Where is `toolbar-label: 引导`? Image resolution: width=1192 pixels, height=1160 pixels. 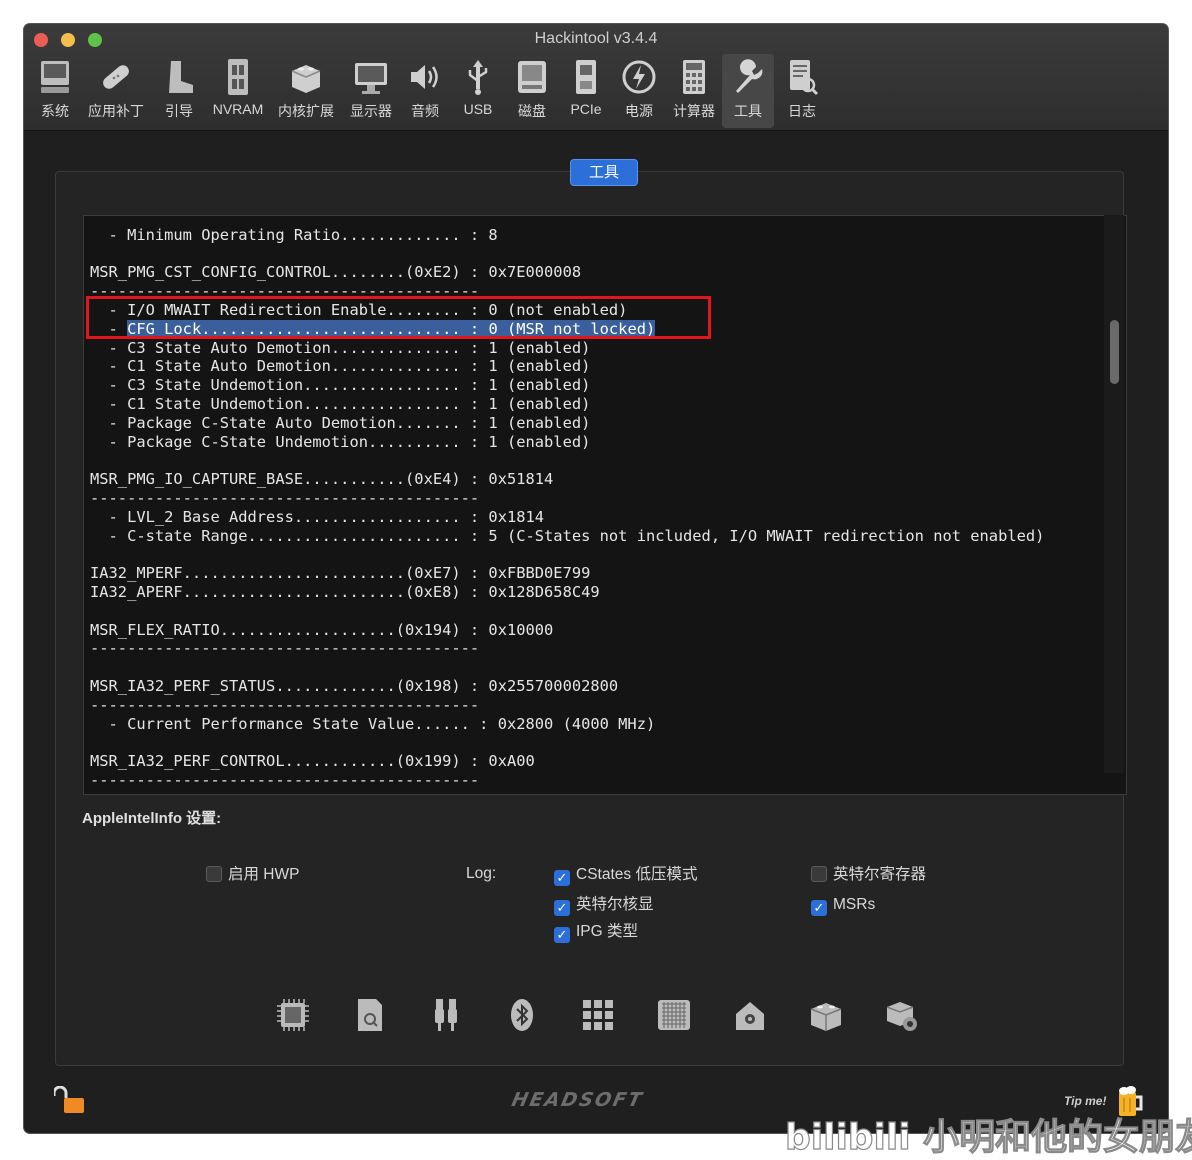 toolbar-label: 引导 is located at coordinates (179, 111).